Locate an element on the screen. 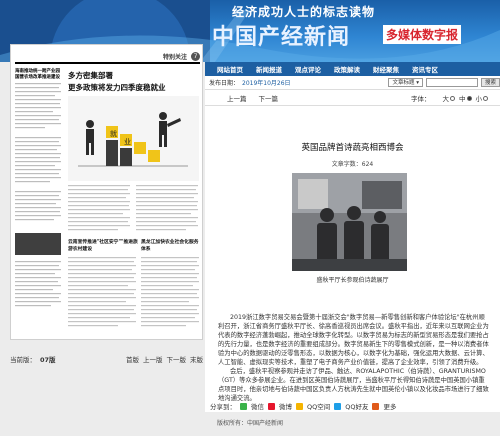 Image resolution: width=500 pixels, height=436 pixels. brand-subtitle: 多媒体数字报 is located at coordinates (422, 34).